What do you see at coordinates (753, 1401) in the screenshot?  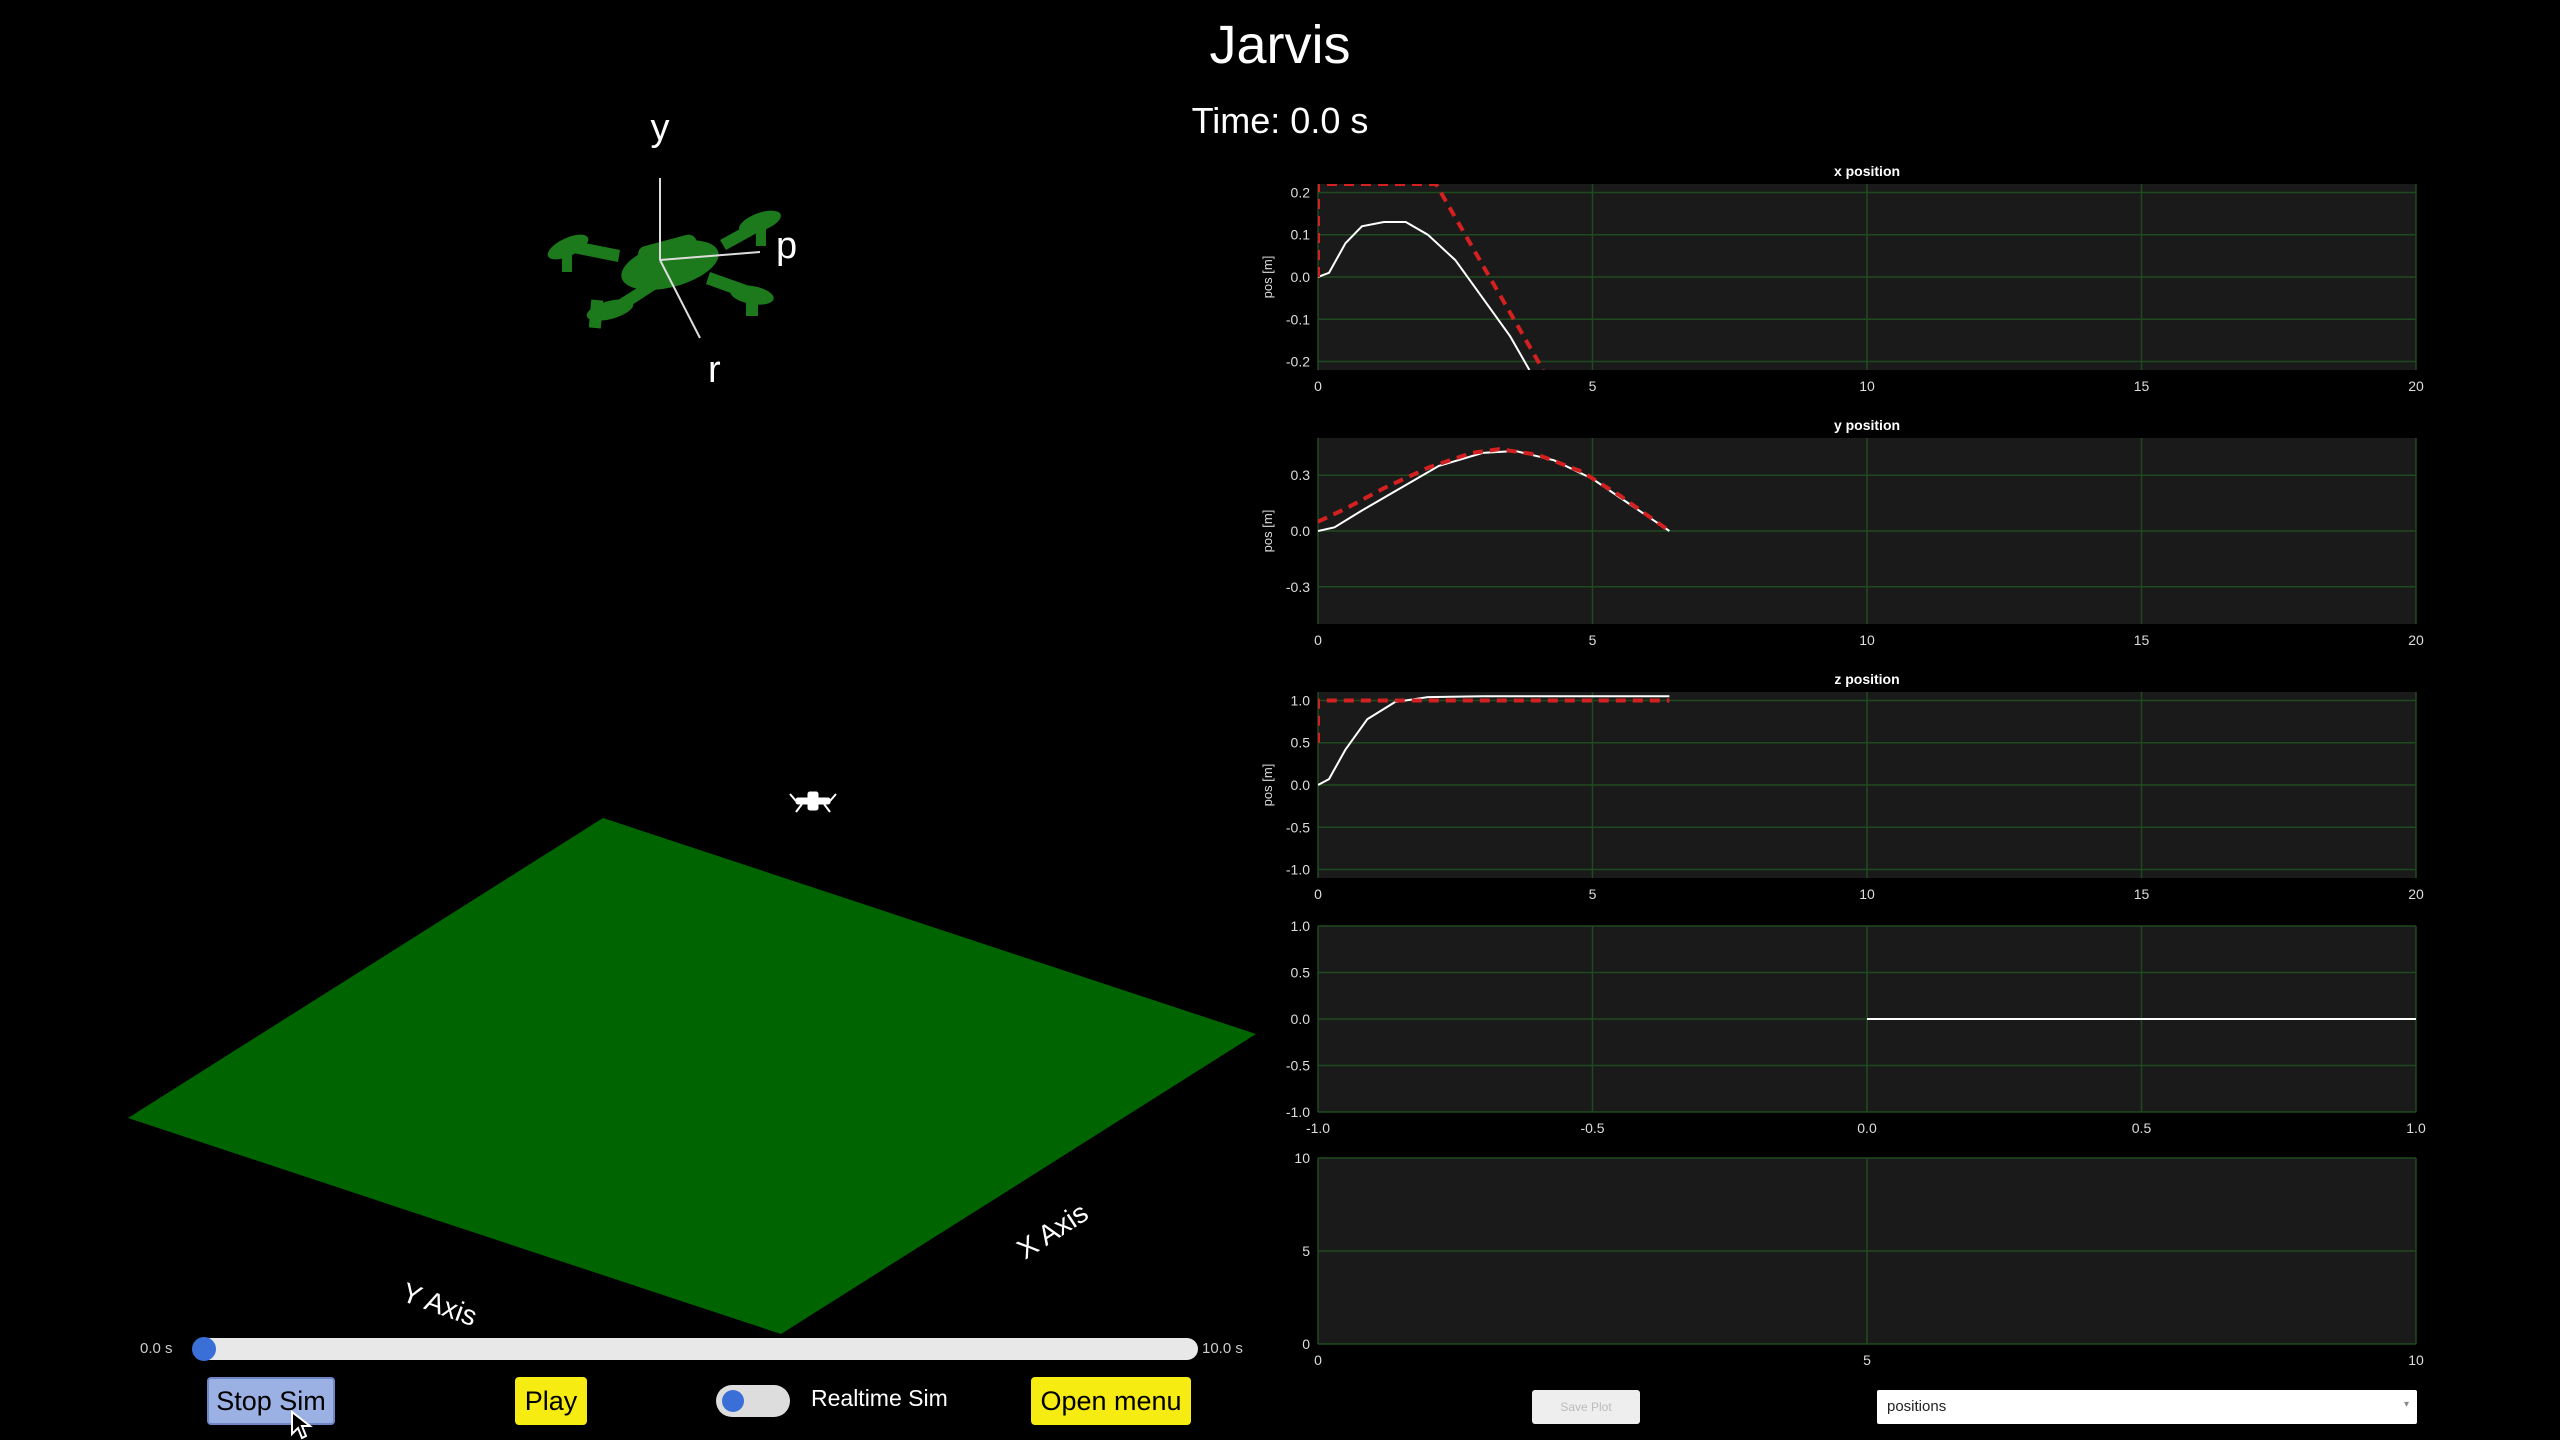 I see `realtime-sim-toggle` at bounding box center [753, 1401].